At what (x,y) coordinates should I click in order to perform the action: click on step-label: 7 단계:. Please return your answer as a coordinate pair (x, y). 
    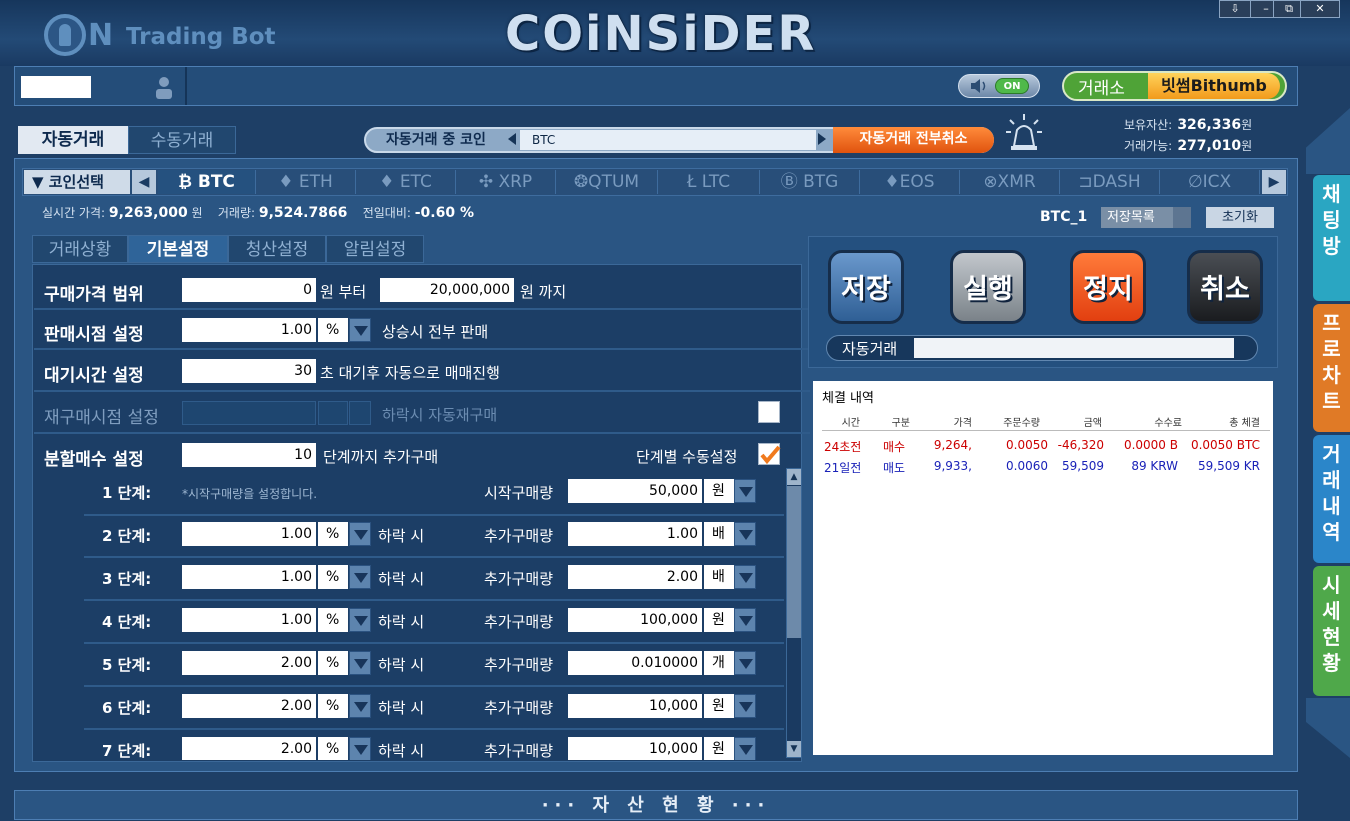
    Looking at the image, I should click on (127, 751).